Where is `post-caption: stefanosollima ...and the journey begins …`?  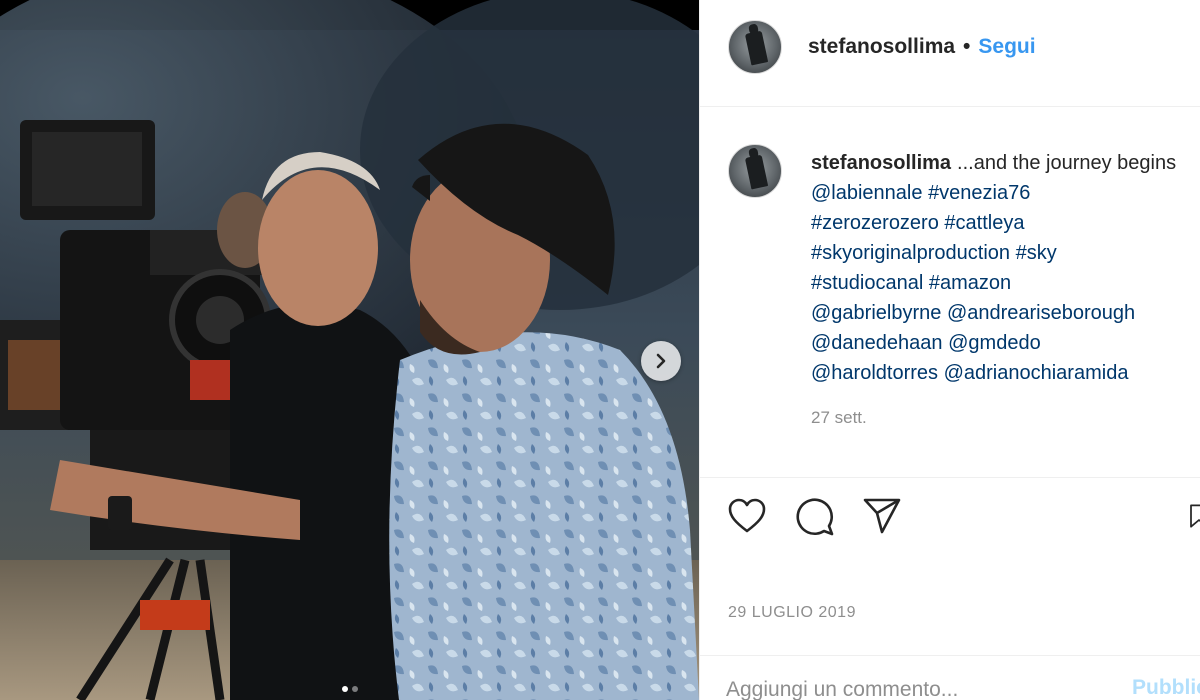 post-caption: stefanosollima ...and the journey begins … is located at coordinates (1005, 268).